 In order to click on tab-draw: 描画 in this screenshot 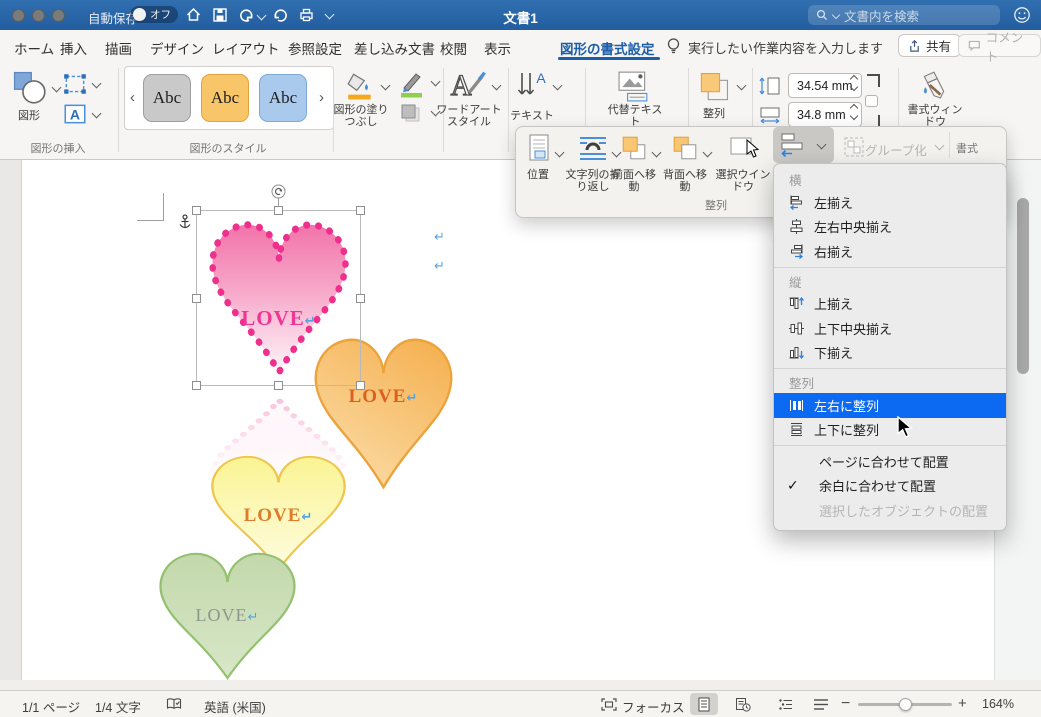, I will do `click(118, 48)`.